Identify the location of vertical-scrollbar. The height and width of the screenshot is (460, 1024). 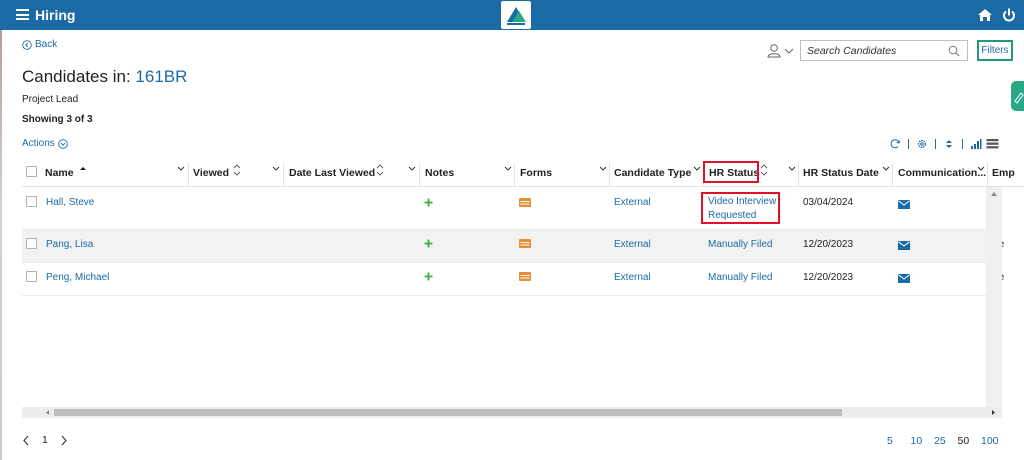
(994, 297).